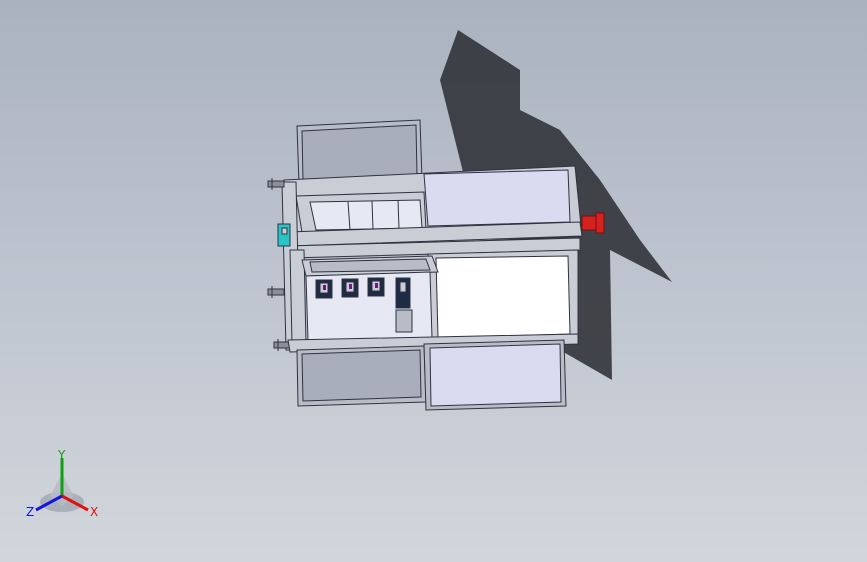  Describe the element at coordinates (503, 297) in the screenshot. I see `work-surface-panel` at that location.